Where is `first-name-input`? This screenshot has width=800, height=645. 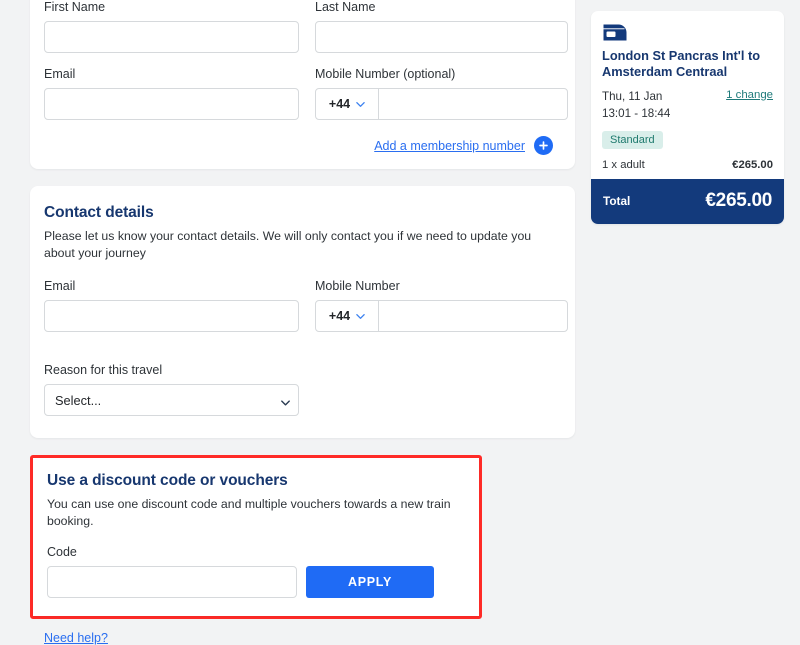
first-name-input is located at coordinates (171, 37).